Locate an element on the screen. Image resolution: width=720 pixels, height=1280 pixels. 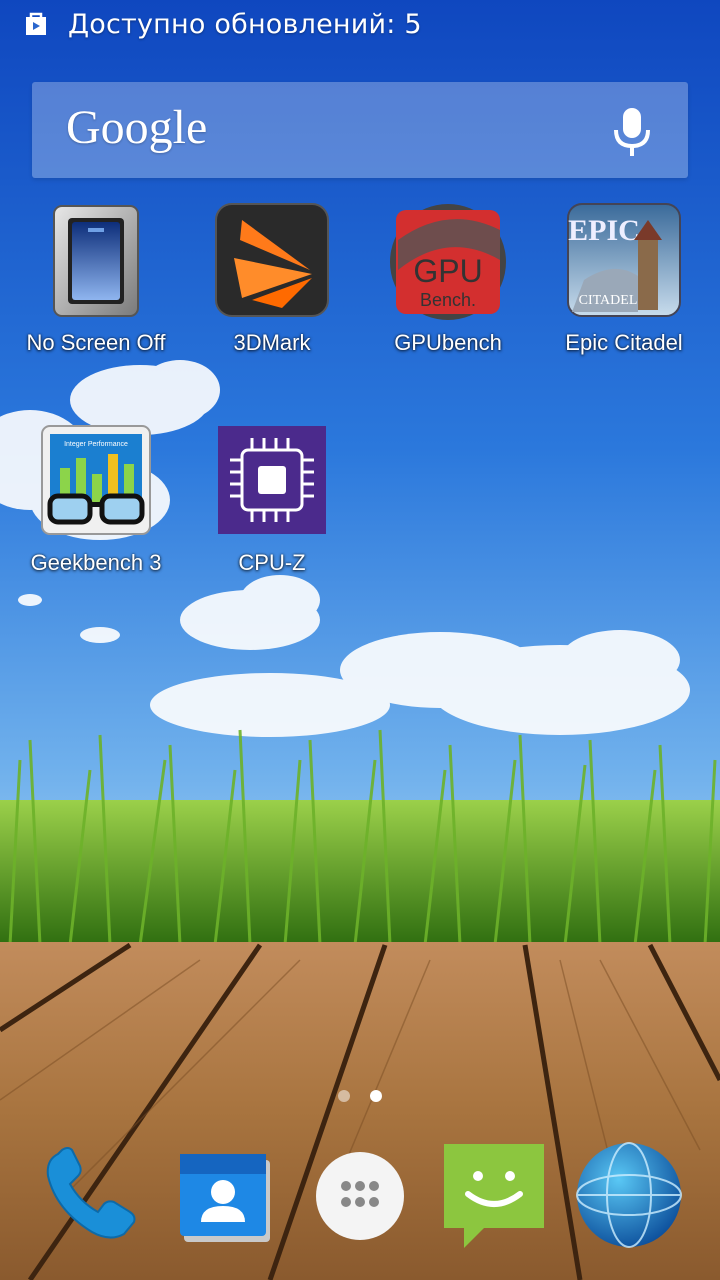
geekbench-glasses-icon: Integer Performance is located at coordinates (96, 480).